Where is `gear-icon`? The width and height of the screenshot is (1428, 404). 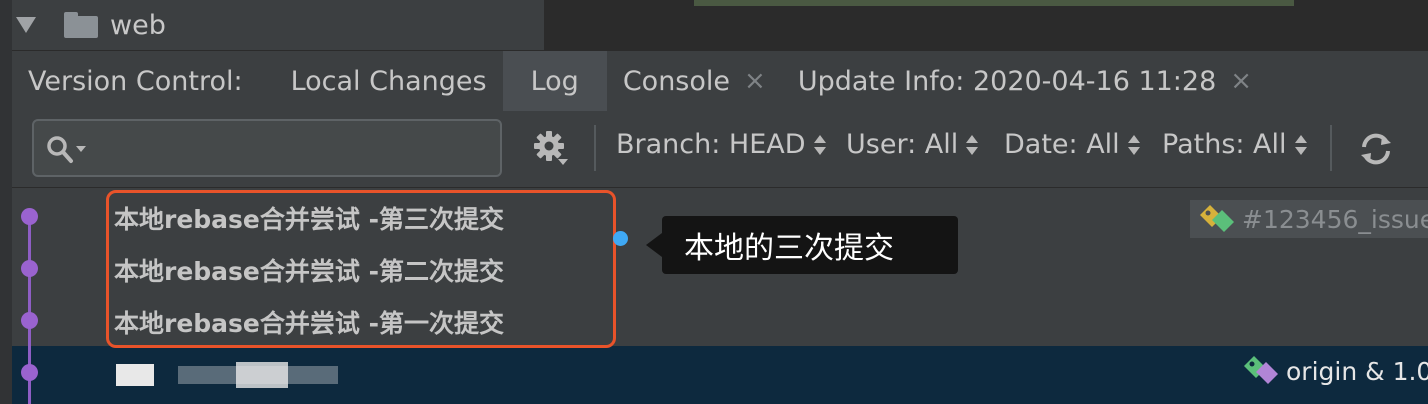
gear-icon is located at coordinates (552, 149).